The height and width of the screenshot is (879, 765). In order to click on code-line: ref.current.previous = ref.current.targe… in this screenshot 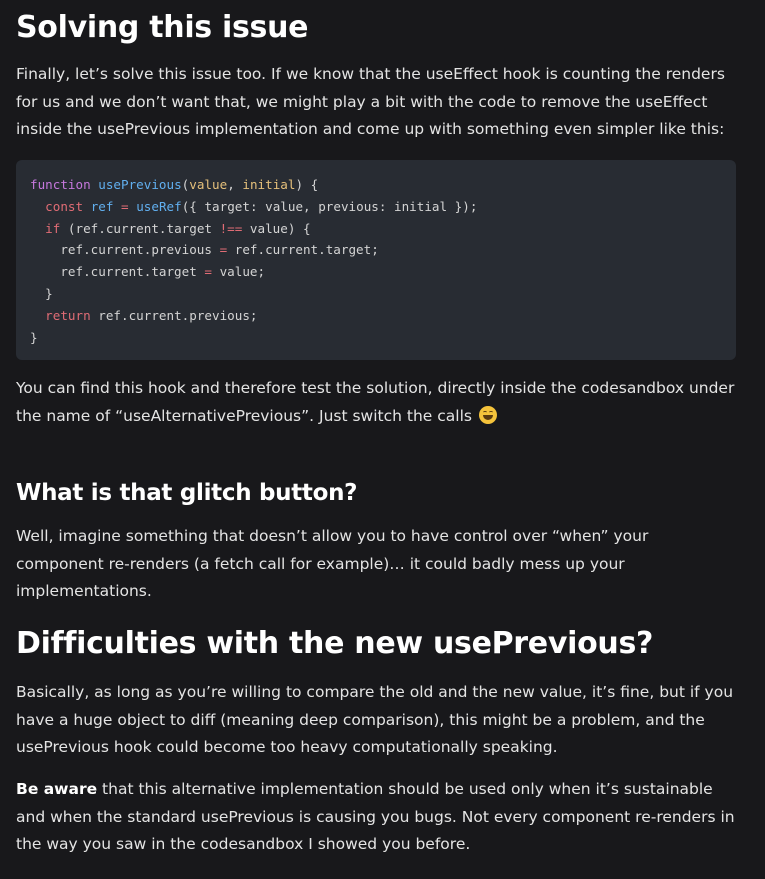, I will do `click(204, 250)`.